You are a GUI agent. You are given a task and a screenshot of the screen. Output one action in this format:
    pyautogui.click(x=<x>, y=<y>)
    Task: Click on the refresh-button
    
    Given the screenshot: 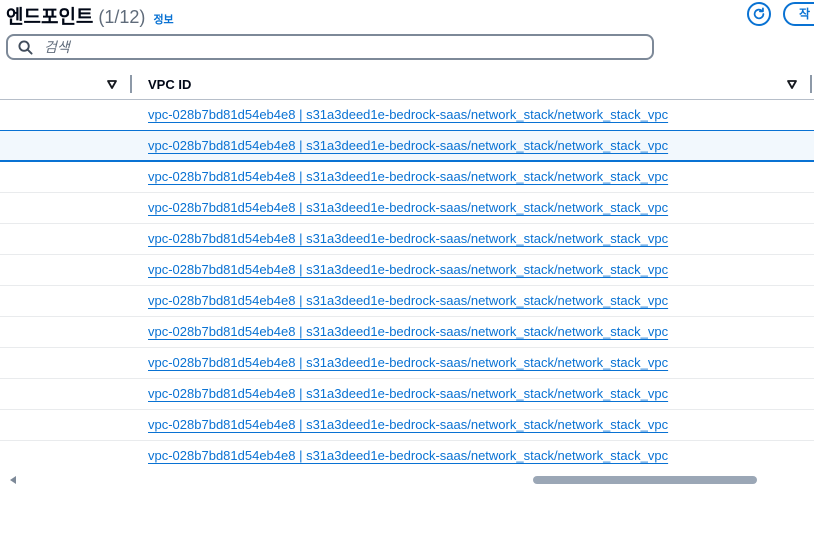 What is the action you would take?
    pyautogui.click(x=759, y=14)
    